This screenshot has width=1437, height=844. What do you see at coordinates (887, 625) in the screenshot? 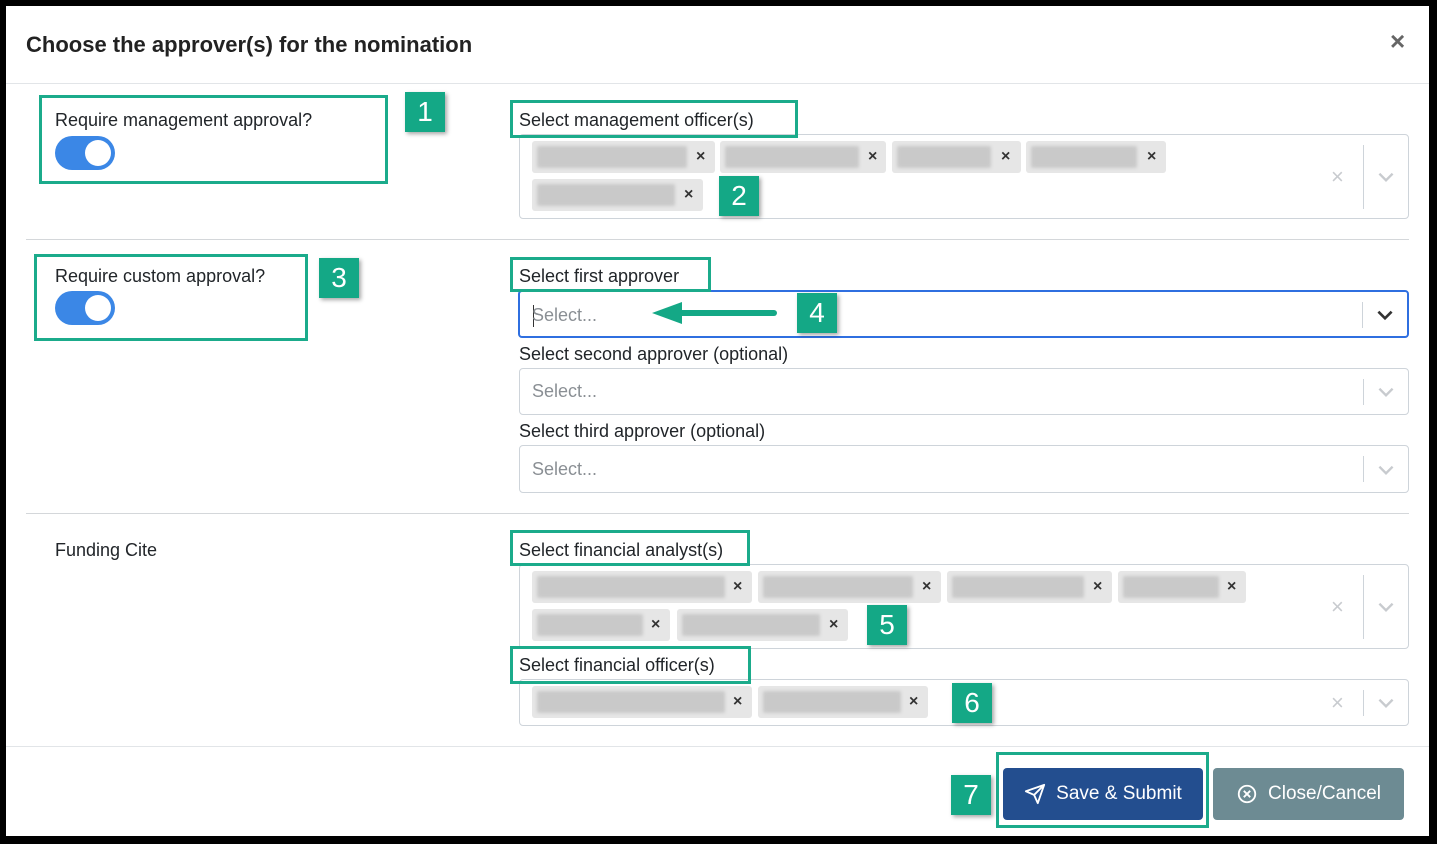
I see `callout-number-5: 5` at bounding box center [887, 625].